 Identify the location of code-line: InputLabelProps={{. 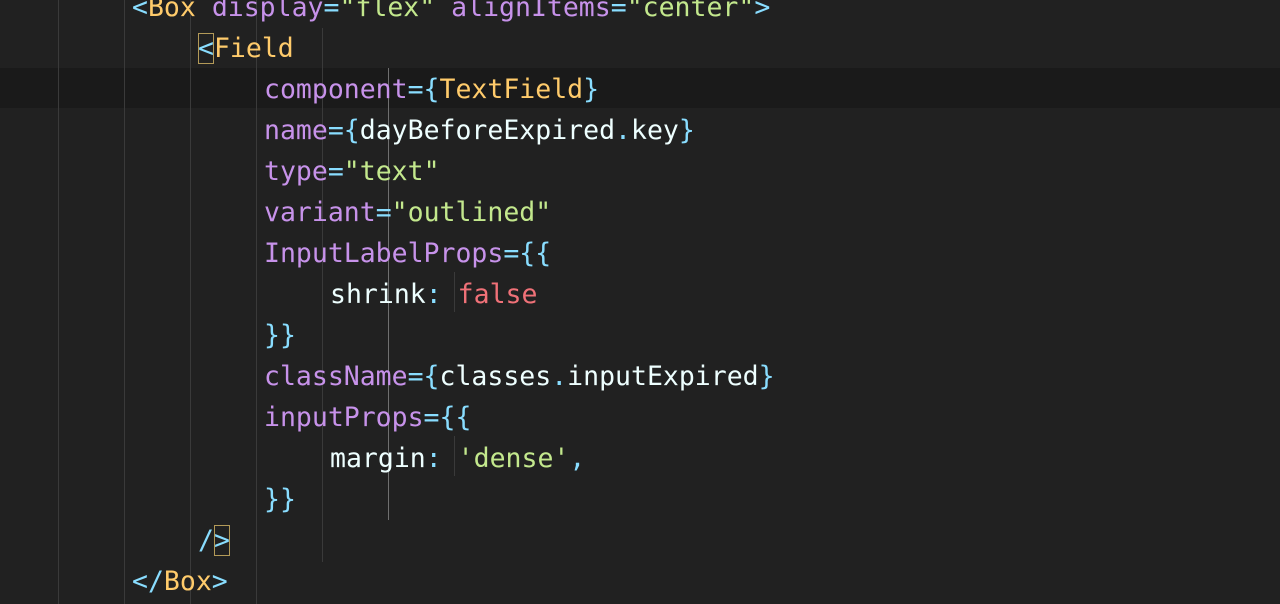
(407, 254).